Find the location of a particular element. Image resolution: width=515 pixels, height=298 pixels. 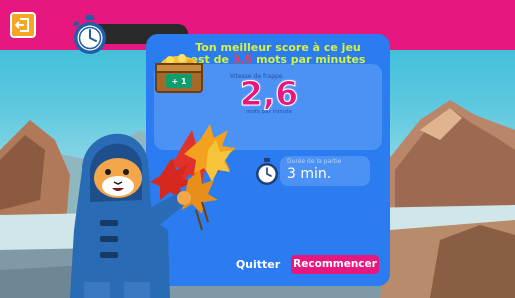

speed-value: 2,6 is located at coordinates (269, 94).